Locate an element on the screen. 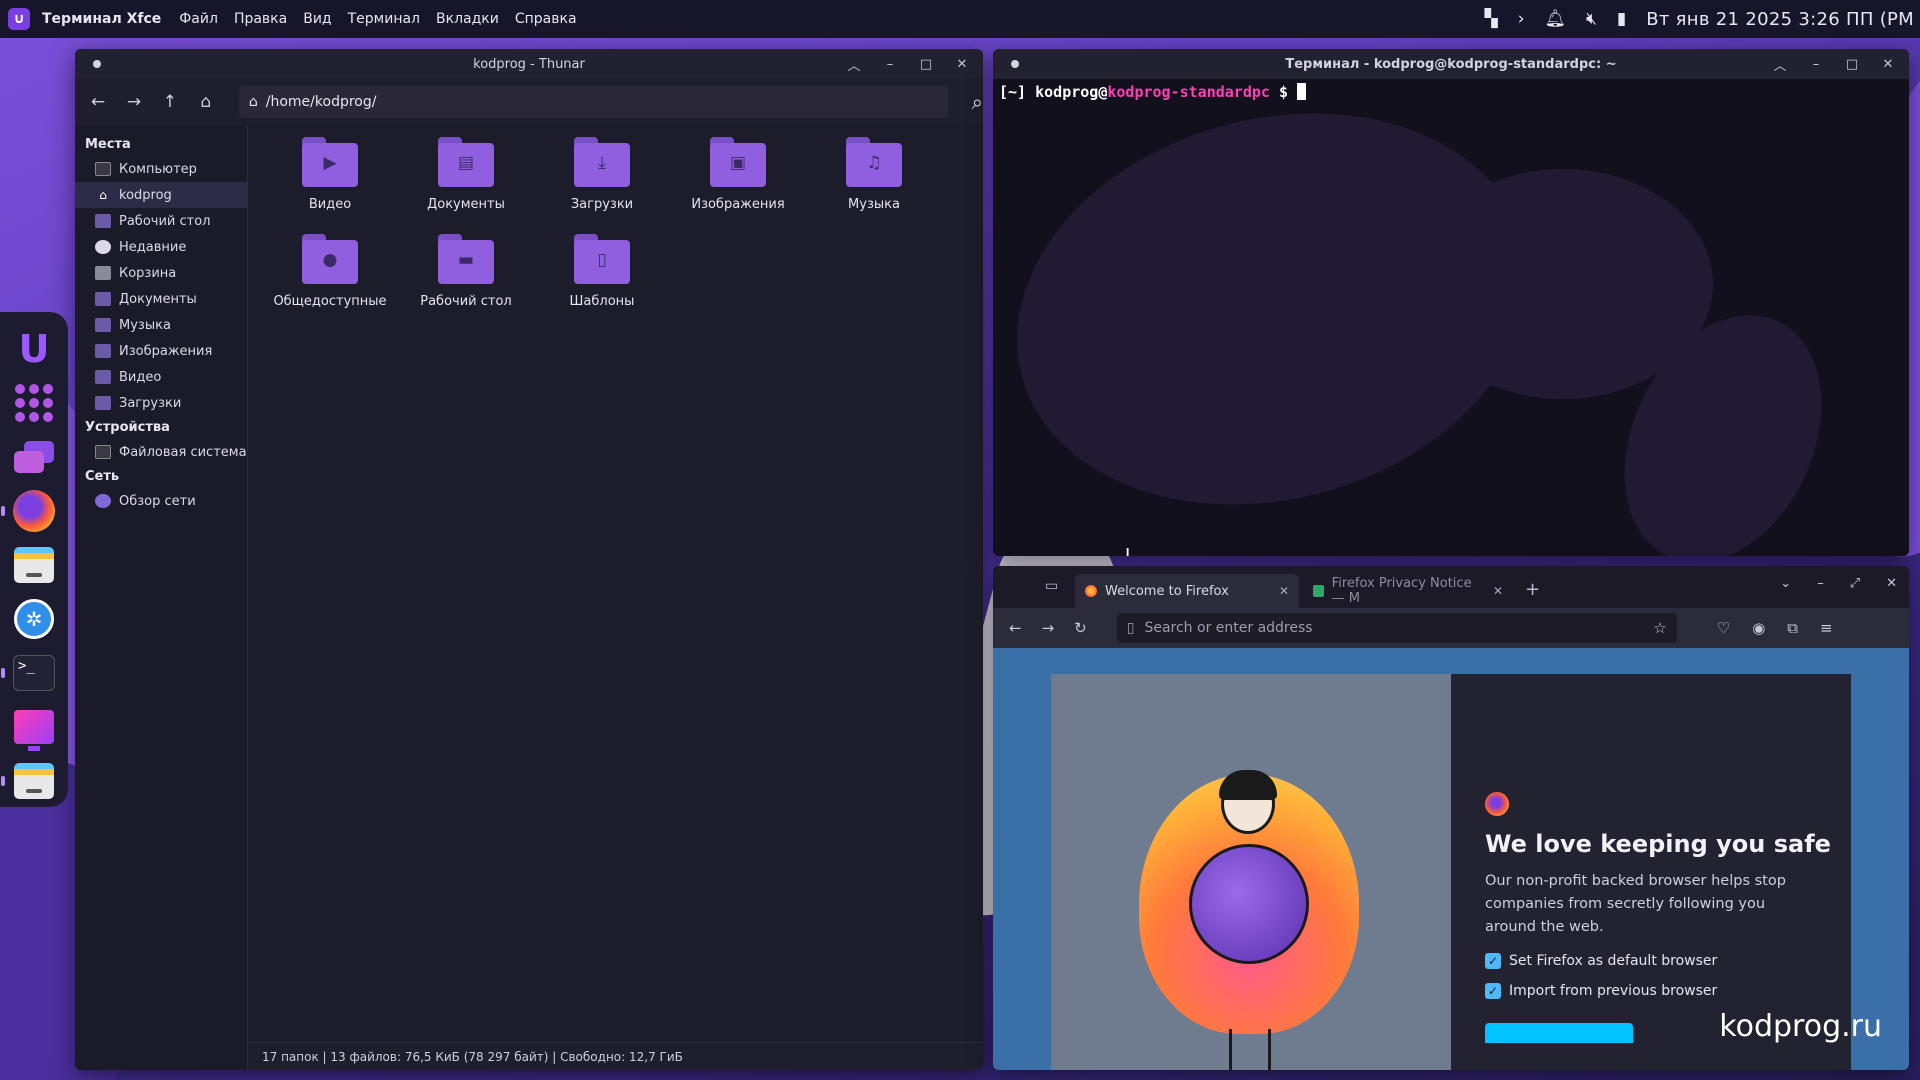 This screenshot has width=1920, height=1080. folder-item-templates: ▯ Шаблоны is located at coordinates (602, 280).